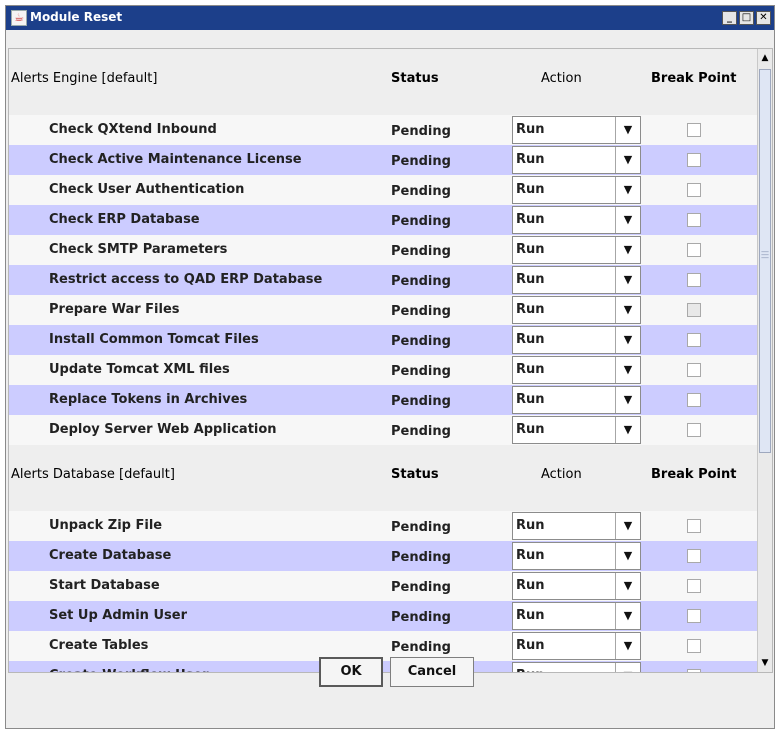 Image resolution: width=783 pixels, height=732 pixels. Describe the element at coordinates (765, 58) in the screenshot. I see `scroll-up-arrow-icon: ▲` at that location.